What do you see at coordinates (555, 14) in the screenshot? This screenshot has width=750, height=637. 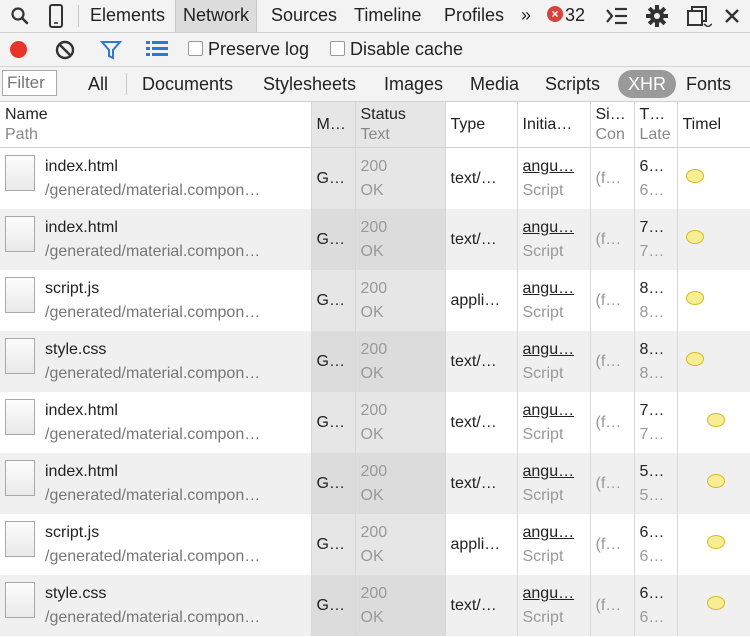 I see `error-icon: ×` at bounding box center [555, 14].